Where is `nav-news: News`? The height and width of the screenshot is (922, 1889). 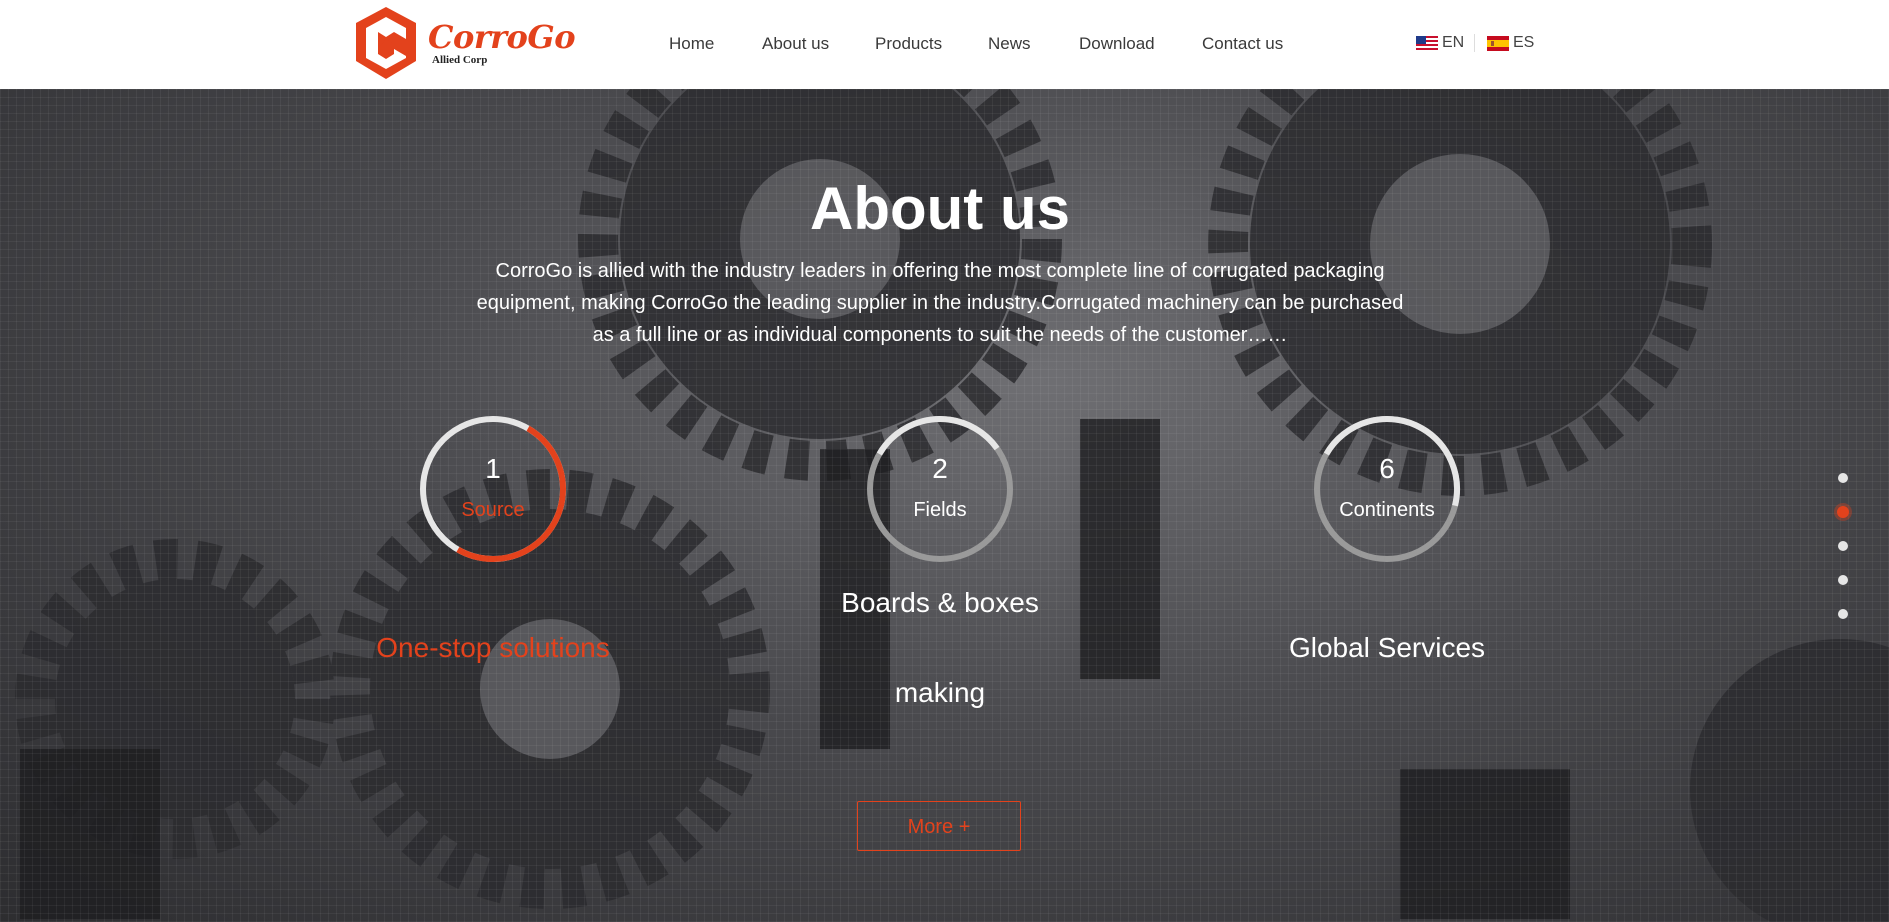
nav-news: News is located at coordinates (1009, 44).